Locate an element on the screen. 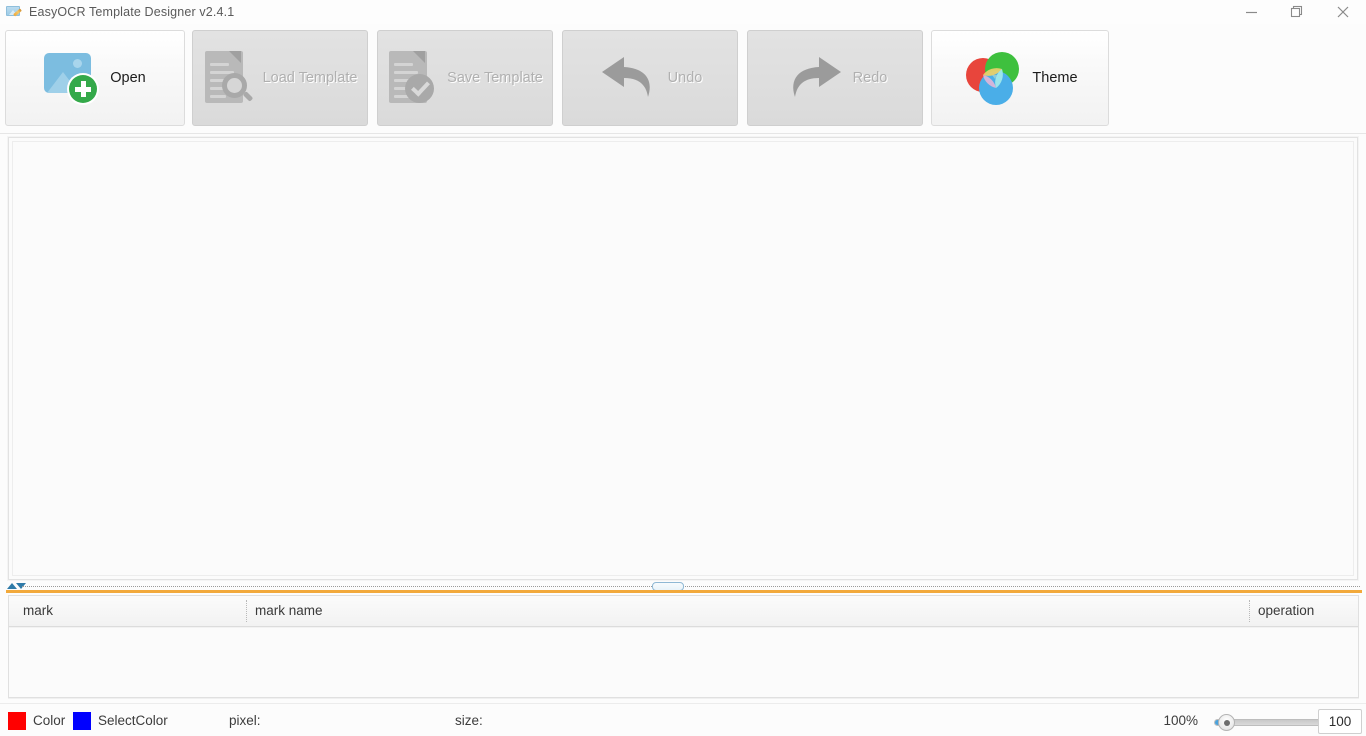 The height and width of the screenshot is (736, 1366). redo-arrow-icon is located at coordinates (814, 78).